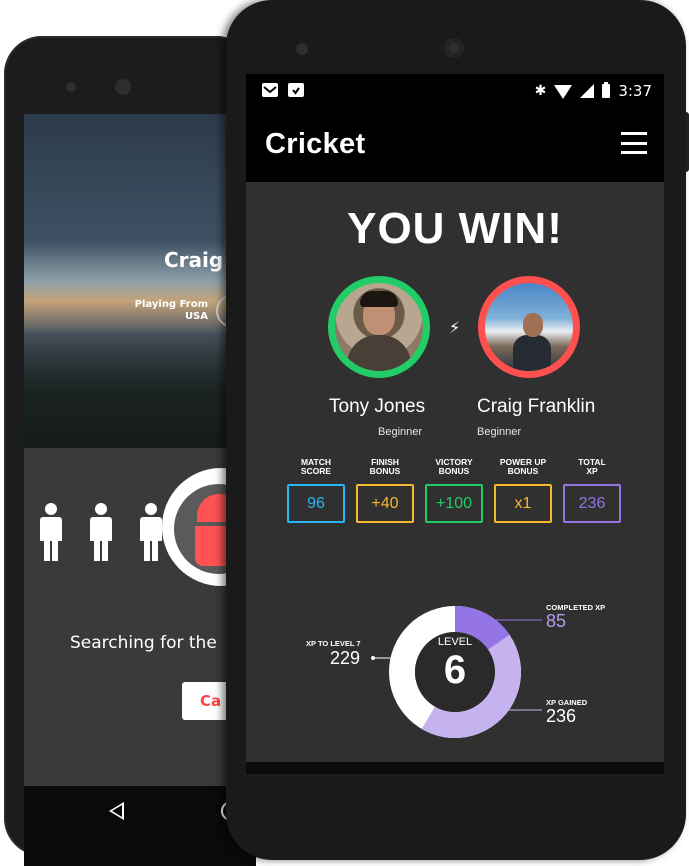 The height and width of the screenshot is (866, 689). I want to click on stat-label: TOTAL XP, so click(592, 466).